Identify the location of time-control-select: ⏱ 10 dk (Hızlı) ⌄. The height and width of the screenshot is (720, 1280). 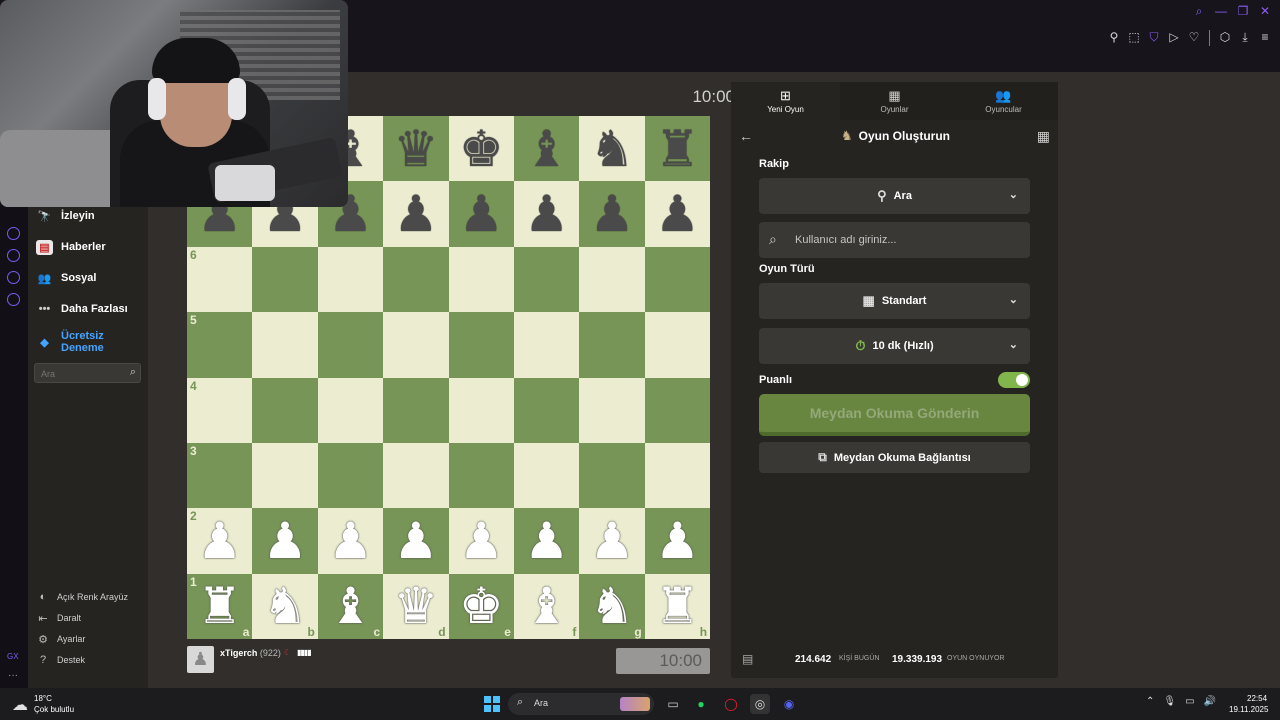
(894, 346).